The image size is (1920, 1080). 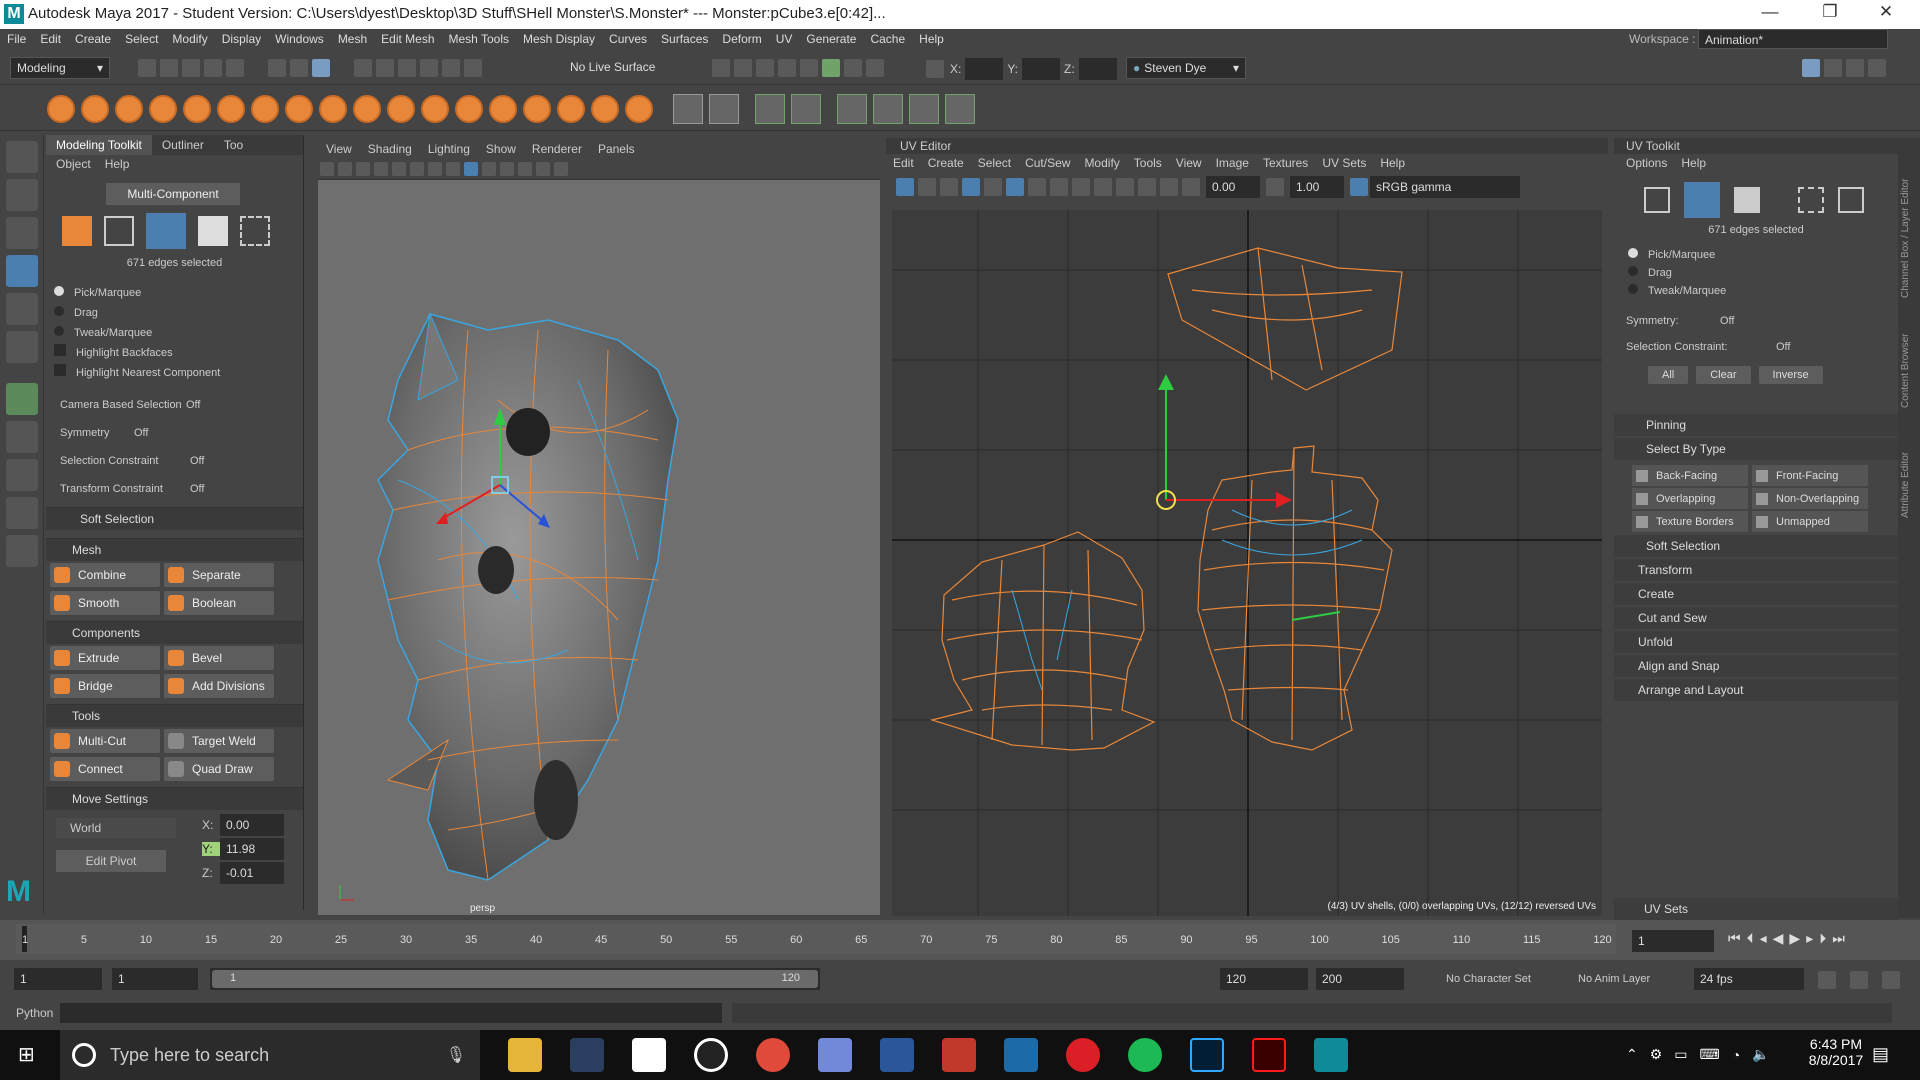 What do you see at coordinates (453, 168) in the screenshot?
I see `xray-icon` at bounding box center [453, 168].